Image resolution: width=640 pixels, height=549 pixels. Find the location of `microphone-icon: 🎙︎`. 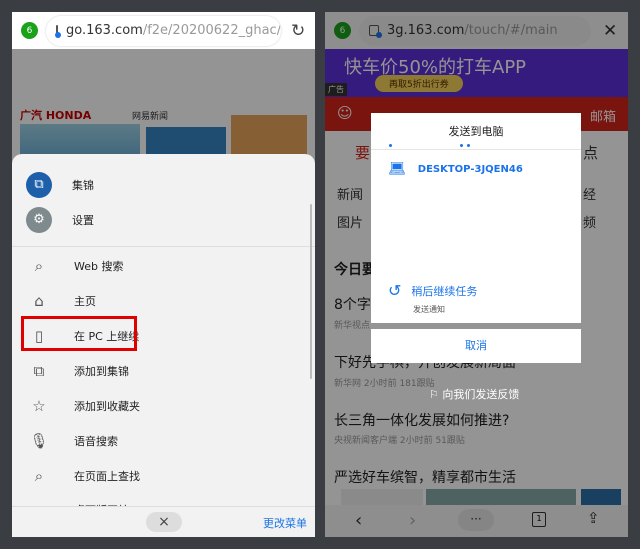

microphone-icon: 🎙︎ is located at coordinates (39, 440).